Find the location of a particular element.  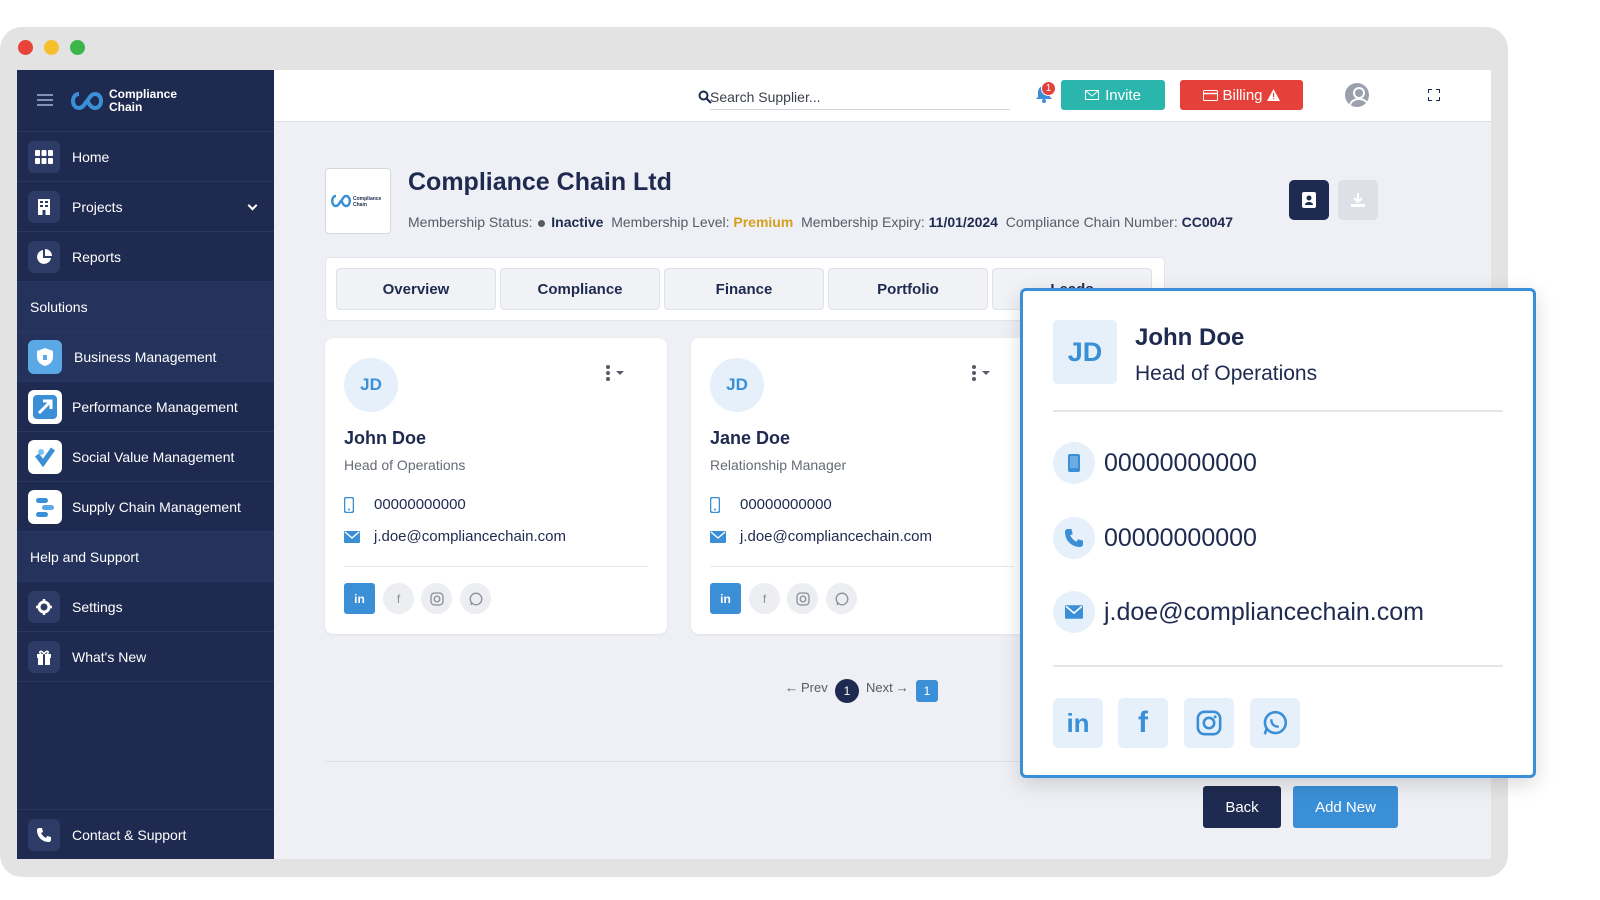

sidebar-item-performance-management: Performance Management is located at coordinates (145, 407).